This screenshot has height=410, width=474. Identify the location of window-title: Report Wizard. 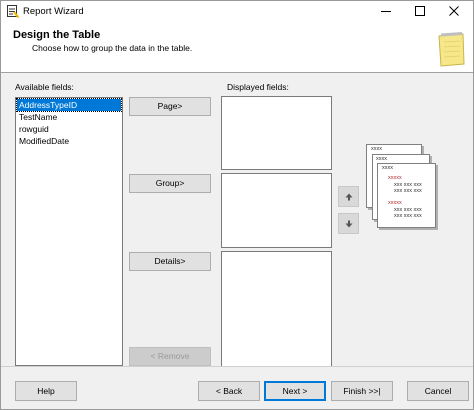
(53, 11).